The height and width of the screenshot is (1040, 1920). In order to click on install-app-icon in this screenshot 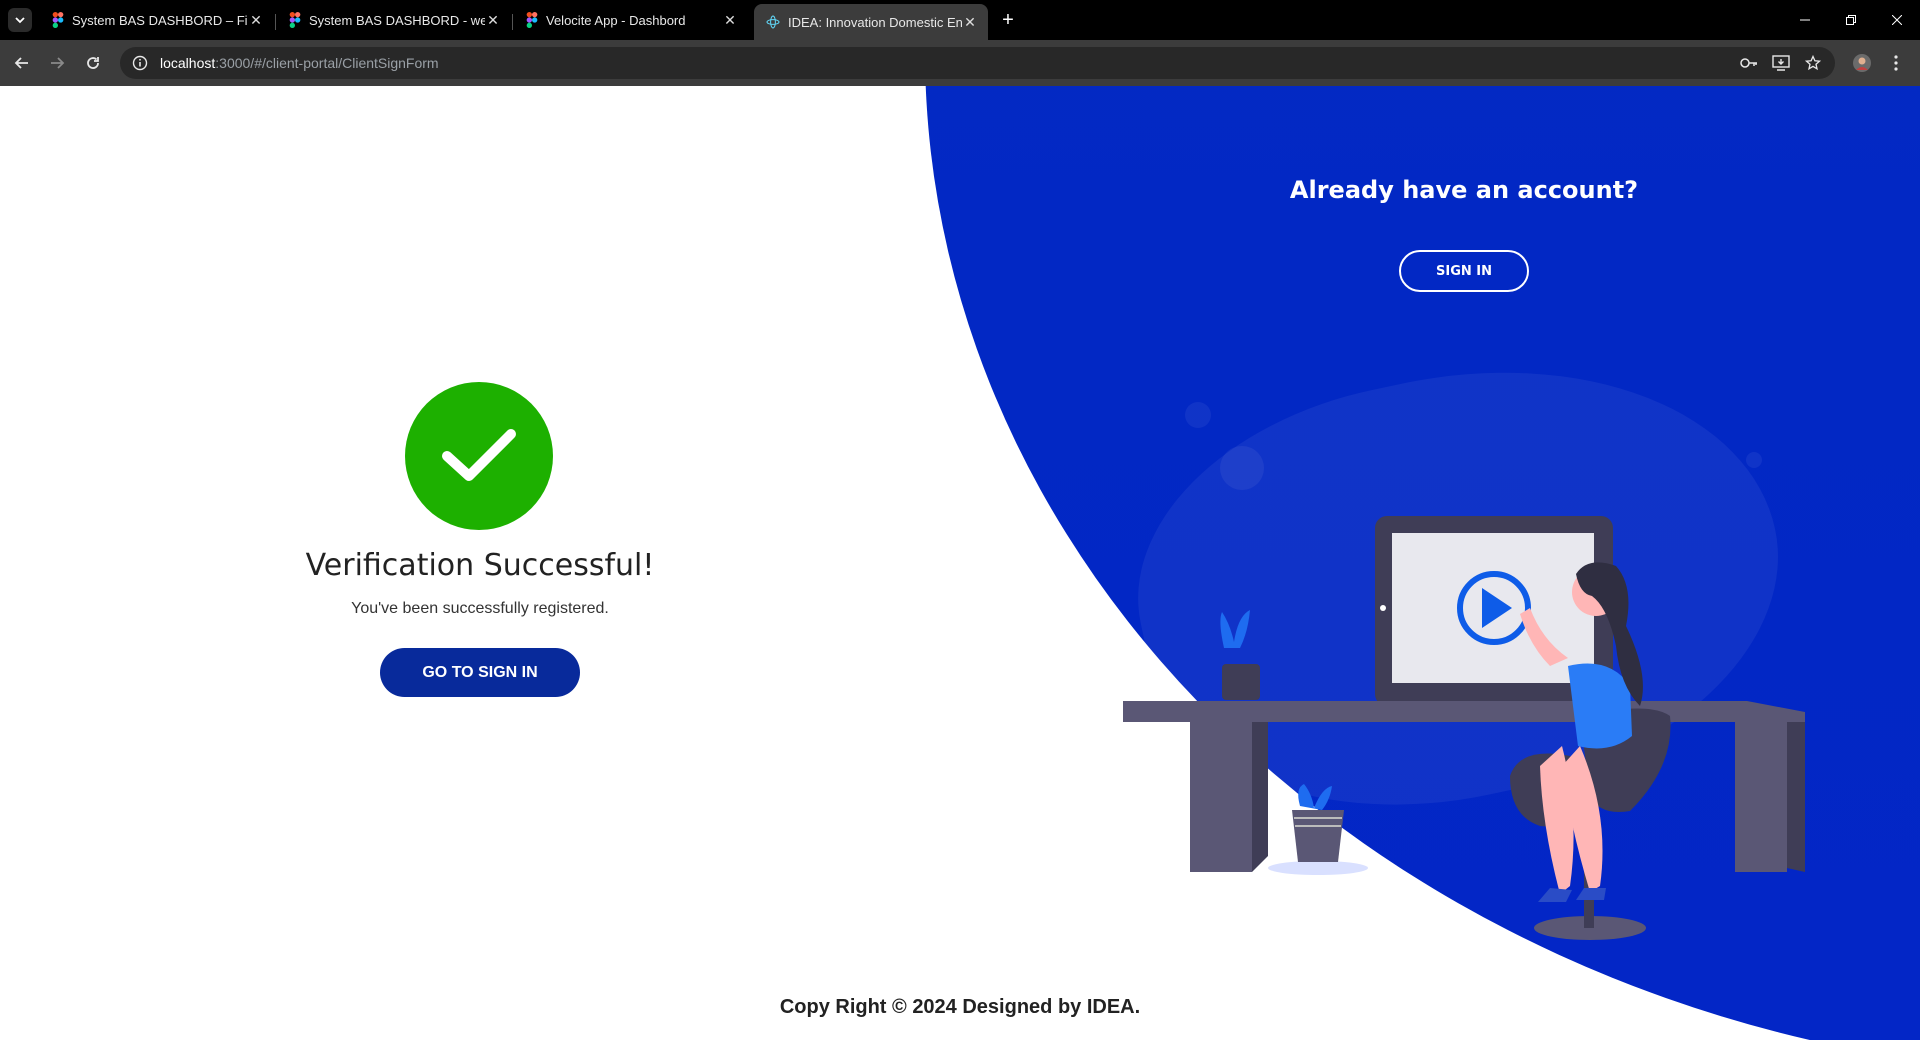, I will do `click(1781, 63)`.